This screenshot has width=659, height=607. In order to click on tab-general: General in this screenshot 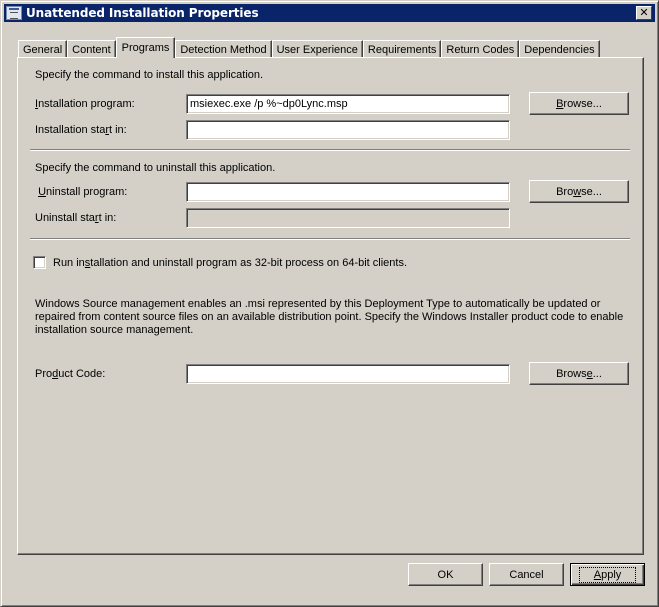, I will do `click(43, 49)`.